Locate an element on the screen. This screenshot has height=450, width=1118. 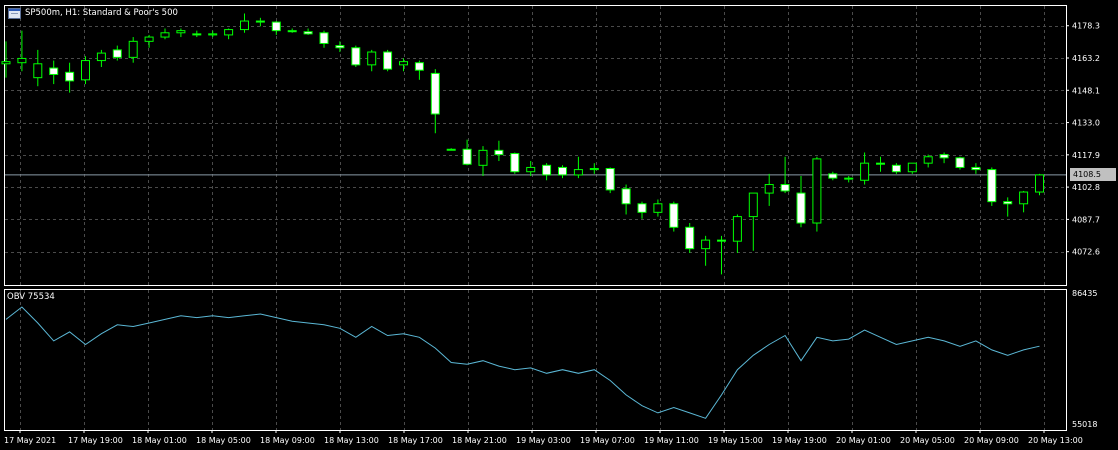
time-tick-label: 18 May 09:00 is located at coordinates (287, 440).